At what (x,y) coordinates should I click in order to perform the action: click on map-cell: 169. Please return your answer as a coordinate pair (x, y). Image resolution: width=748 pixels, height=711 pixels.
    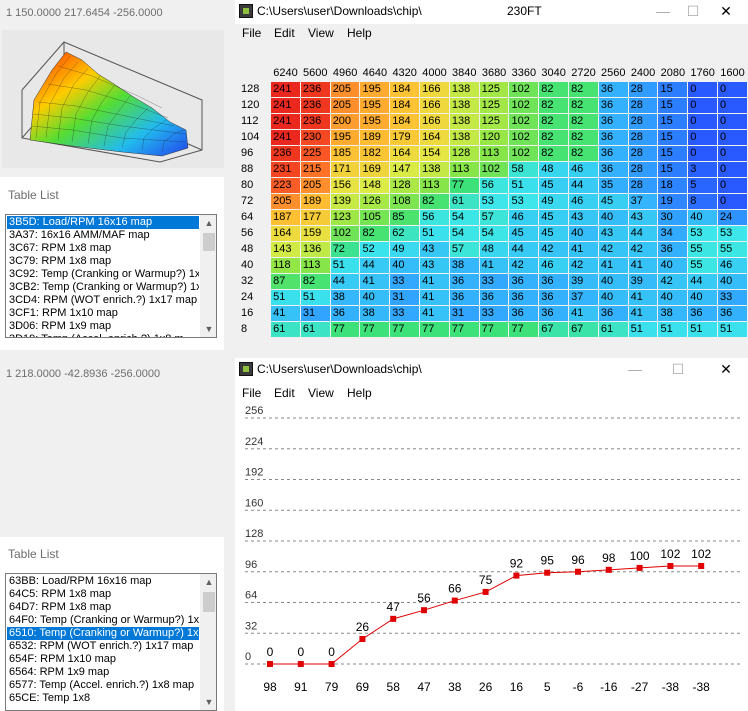
    Looking at the image, I should click on (375, 169).